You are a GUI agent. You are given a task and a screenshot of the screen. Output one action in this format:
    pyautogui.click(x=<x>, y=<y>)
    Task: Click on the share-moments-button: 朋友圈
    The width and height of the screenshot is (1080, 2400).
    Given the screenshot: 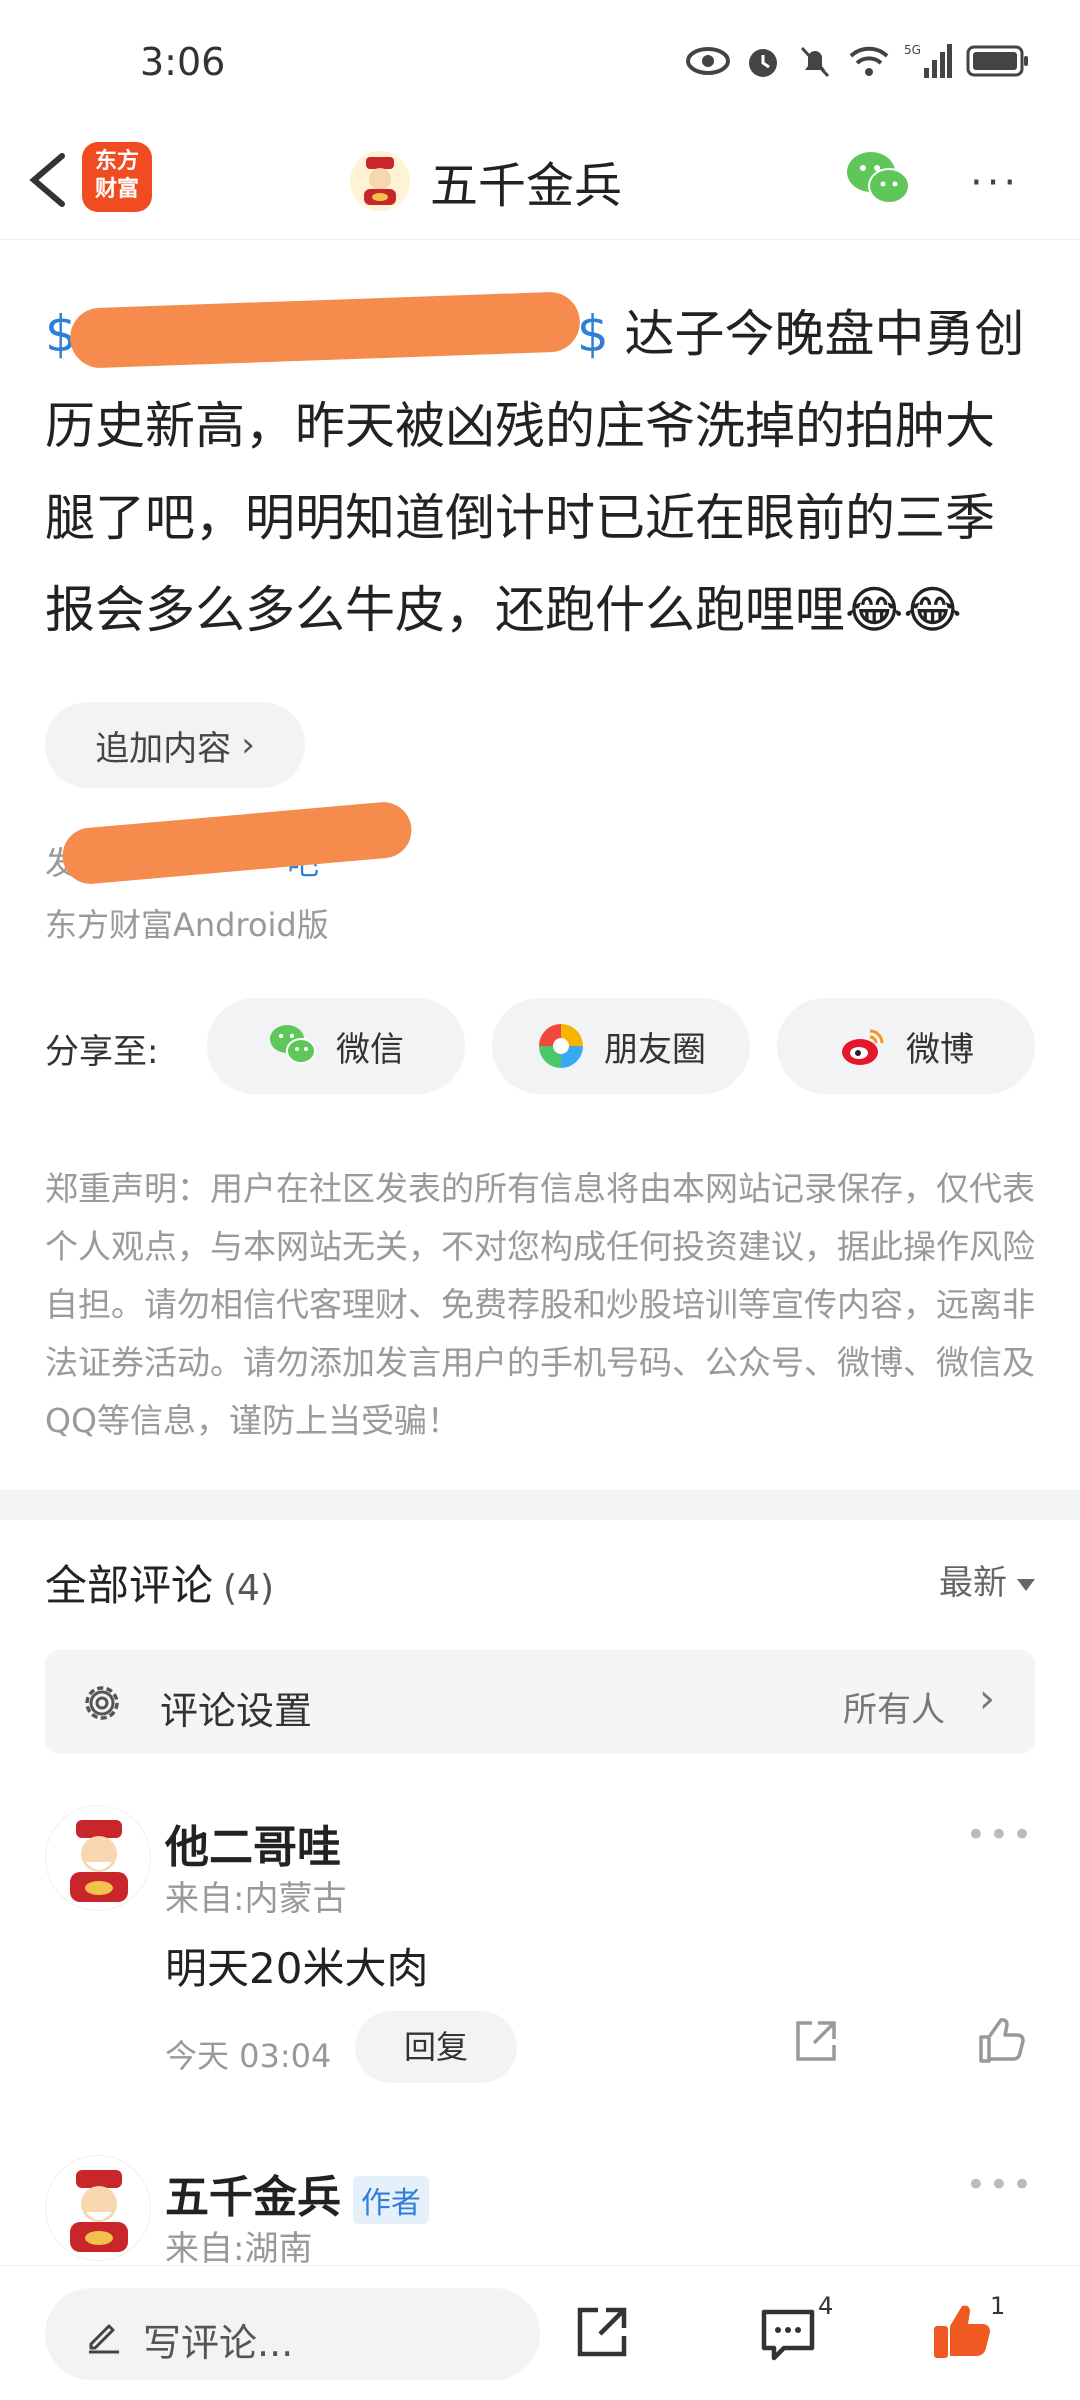 What is the action you would take?
    pyautogui.click(x=621, y=1046)
    